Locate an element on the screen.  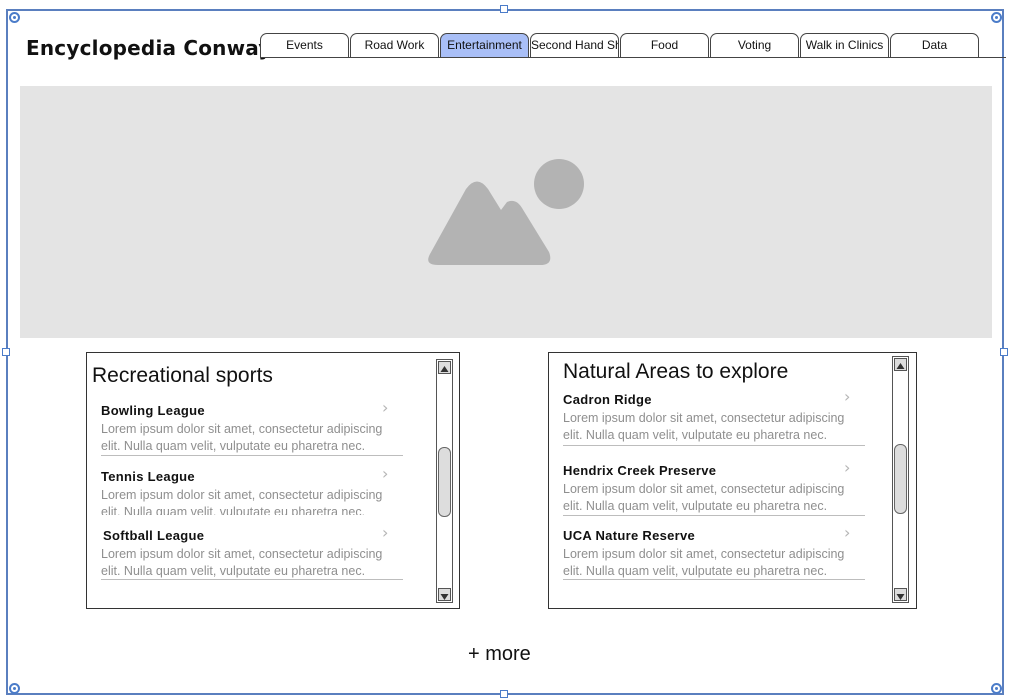
item-title: Softball League is located at coordinates (154, 535).